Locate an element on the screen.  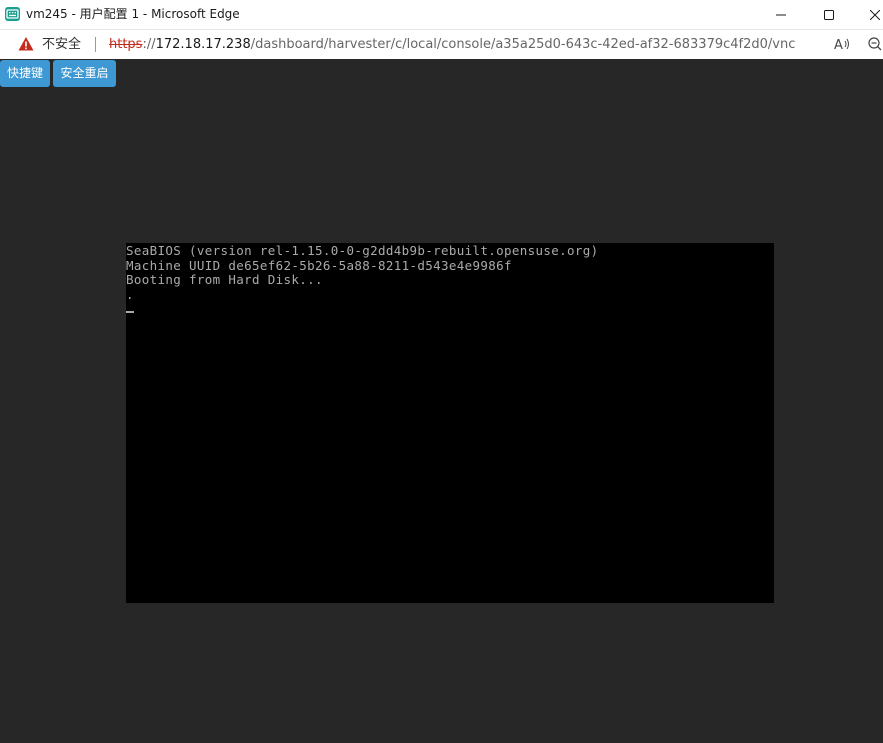
title-bar: vm245 - 用户配置 1 - Microsoft Edge is located at coordinates (441, 14).